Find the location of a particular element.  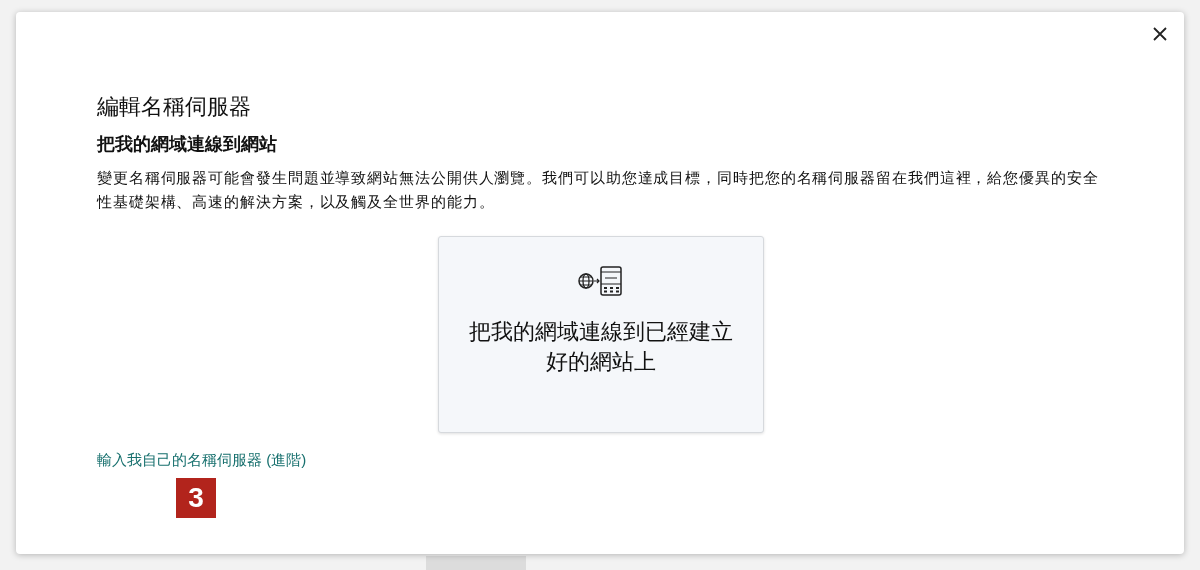

step-badge: 3 is located at coordinates (196, 498).